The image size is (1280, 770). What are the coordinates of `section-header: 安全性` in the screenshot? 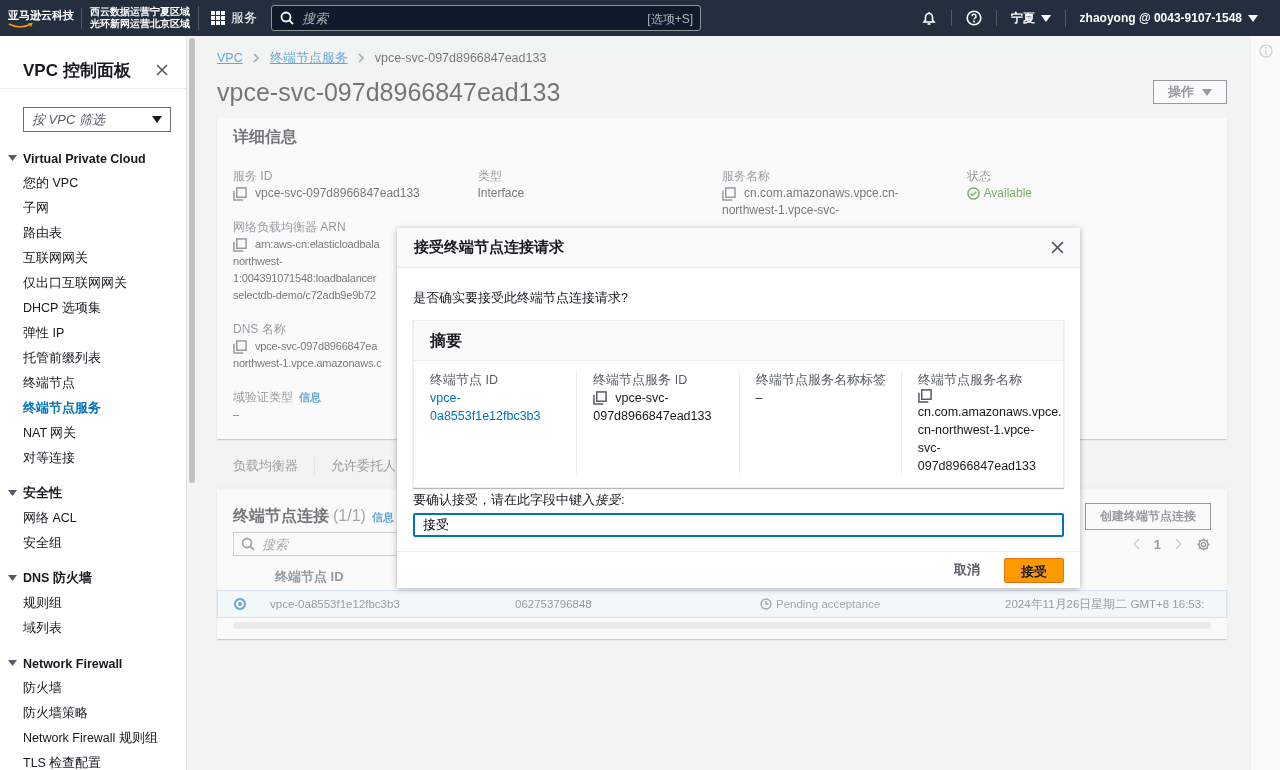 It's located at (93, 493).